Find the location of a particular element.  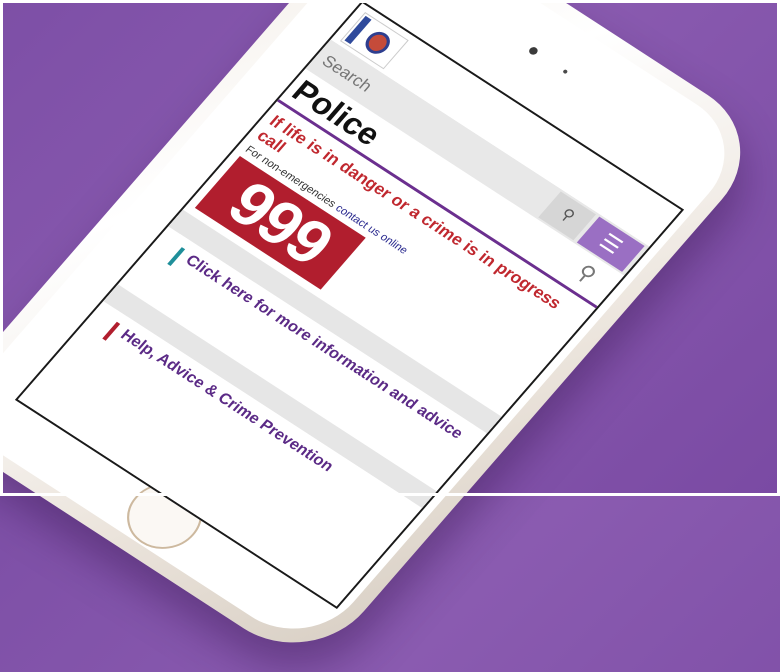

search-icon: ⚲ is located at coordinates (567, 215).